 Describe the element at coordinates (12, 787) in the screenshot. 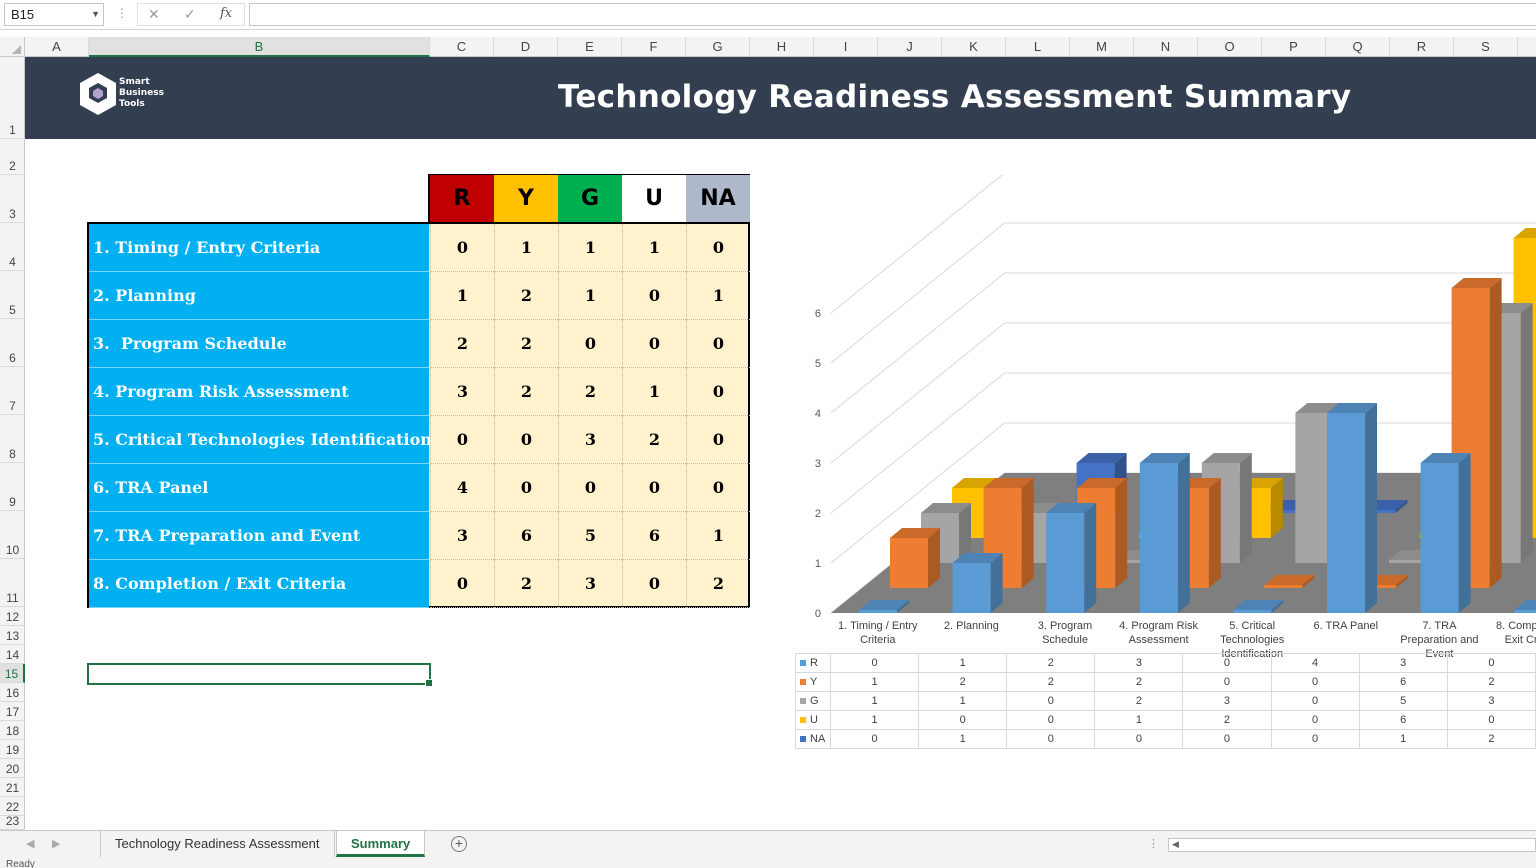

I see `row-header-21: 21` at that location.